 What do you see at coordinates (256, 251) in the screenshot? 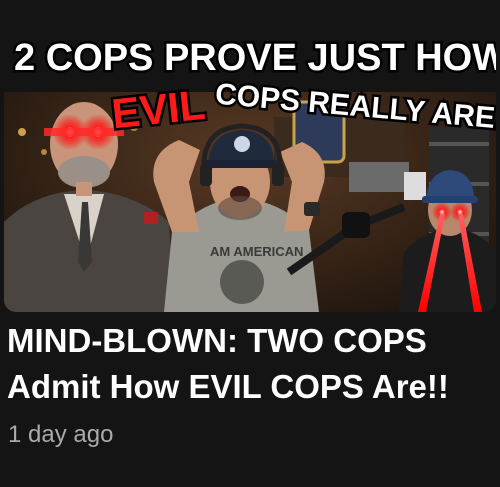
I see `shirt-text: AM AMERICAN` at bounding box center [256, 251].